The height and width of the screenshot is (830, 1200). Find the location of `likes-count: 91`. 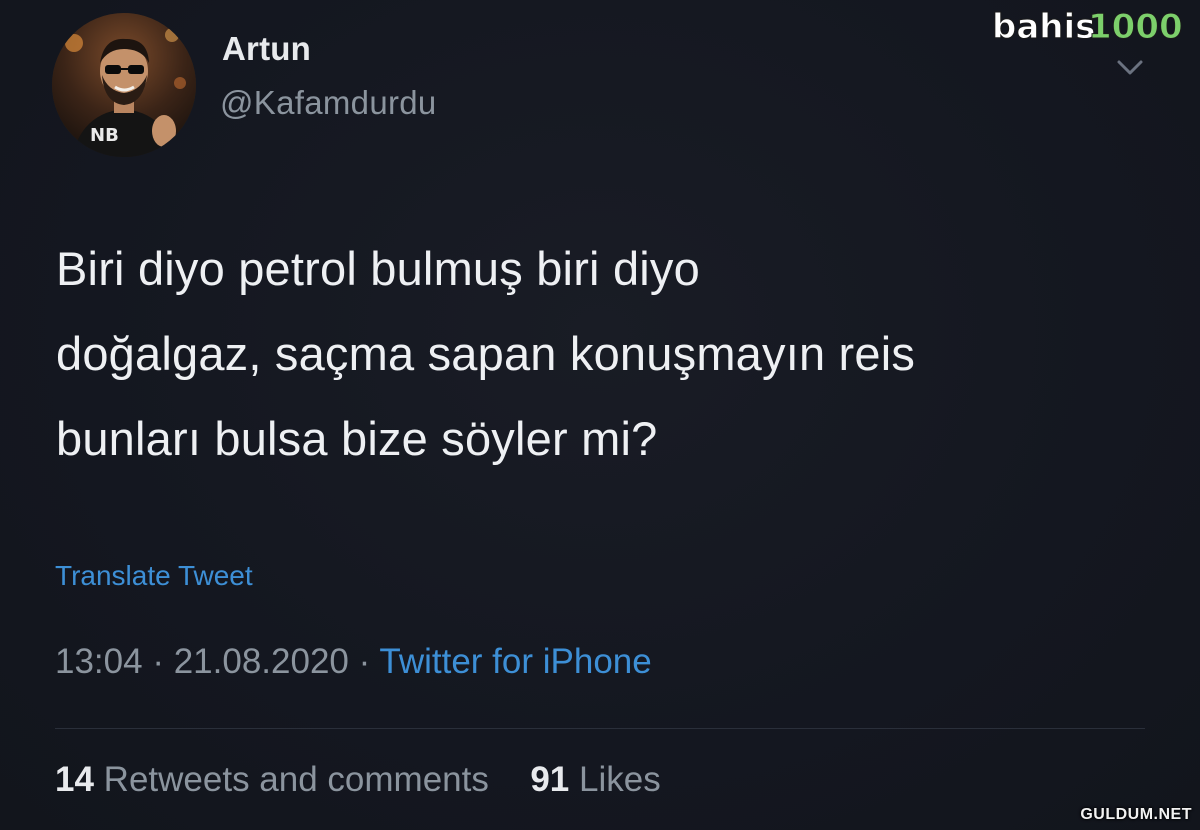

likes-count: 91 is located at coordinates (550, 779).